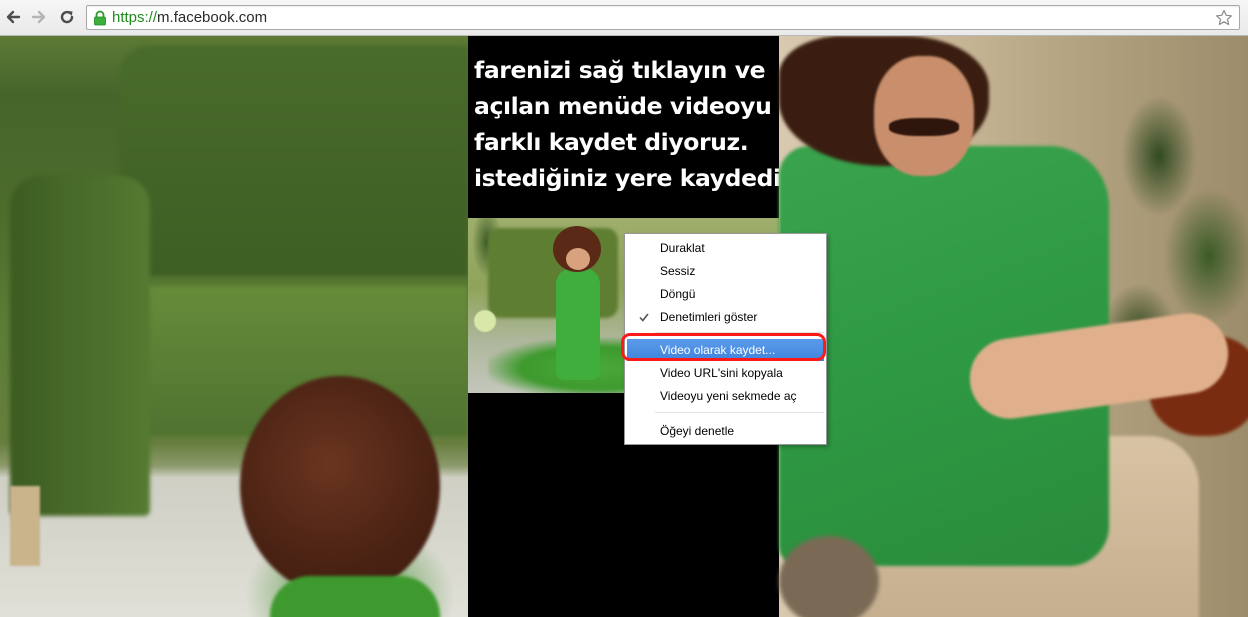 The image size is (1248, 617). I want to click on checkmark-icon, so click(644, 317).